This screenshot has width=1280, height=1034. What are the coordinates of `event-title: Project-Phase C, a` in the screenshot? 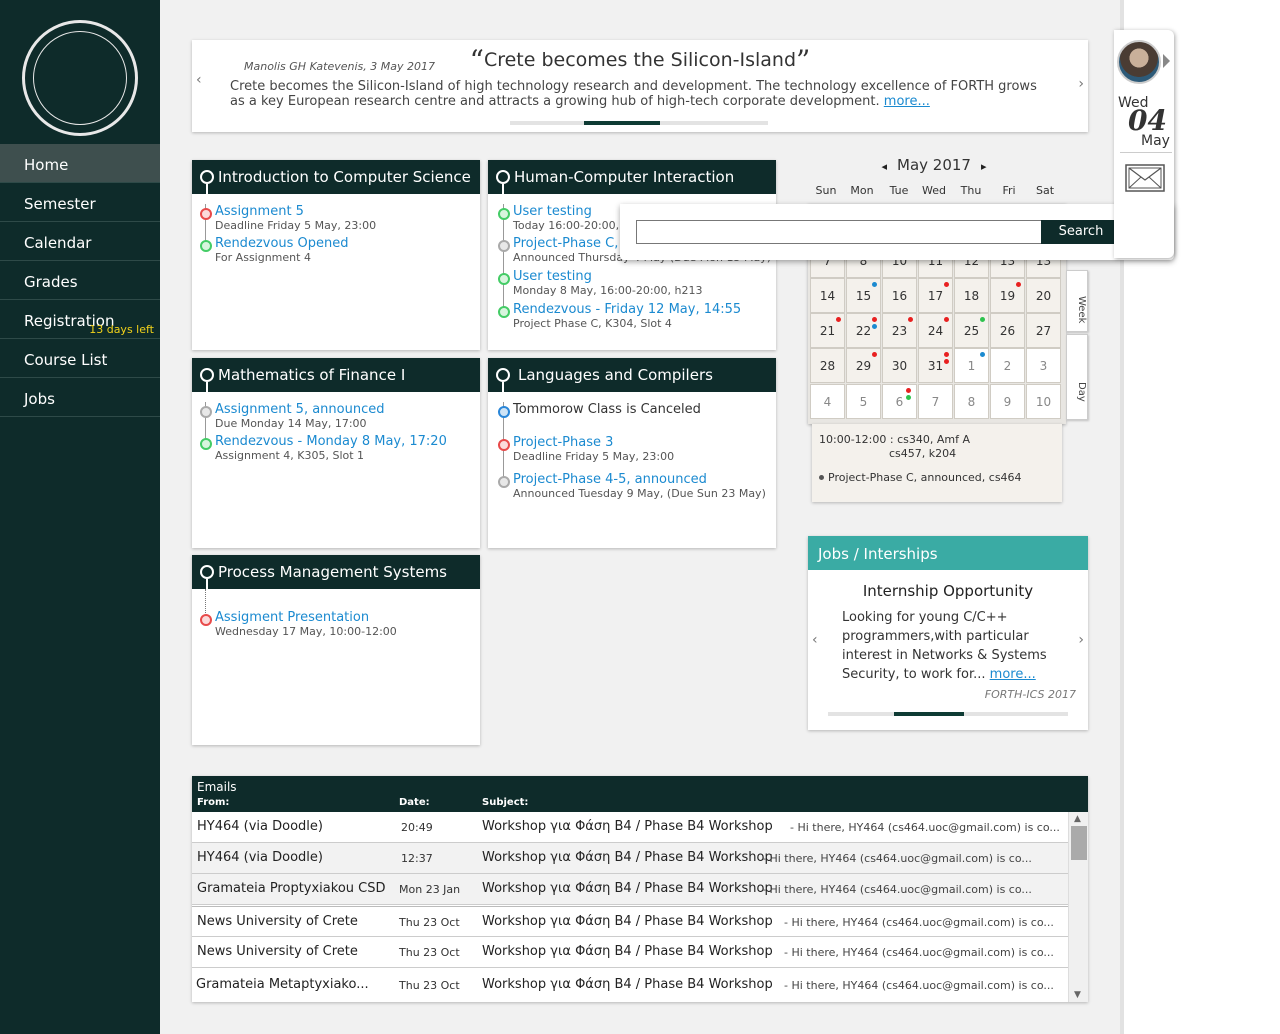 It's located at (572, 243).